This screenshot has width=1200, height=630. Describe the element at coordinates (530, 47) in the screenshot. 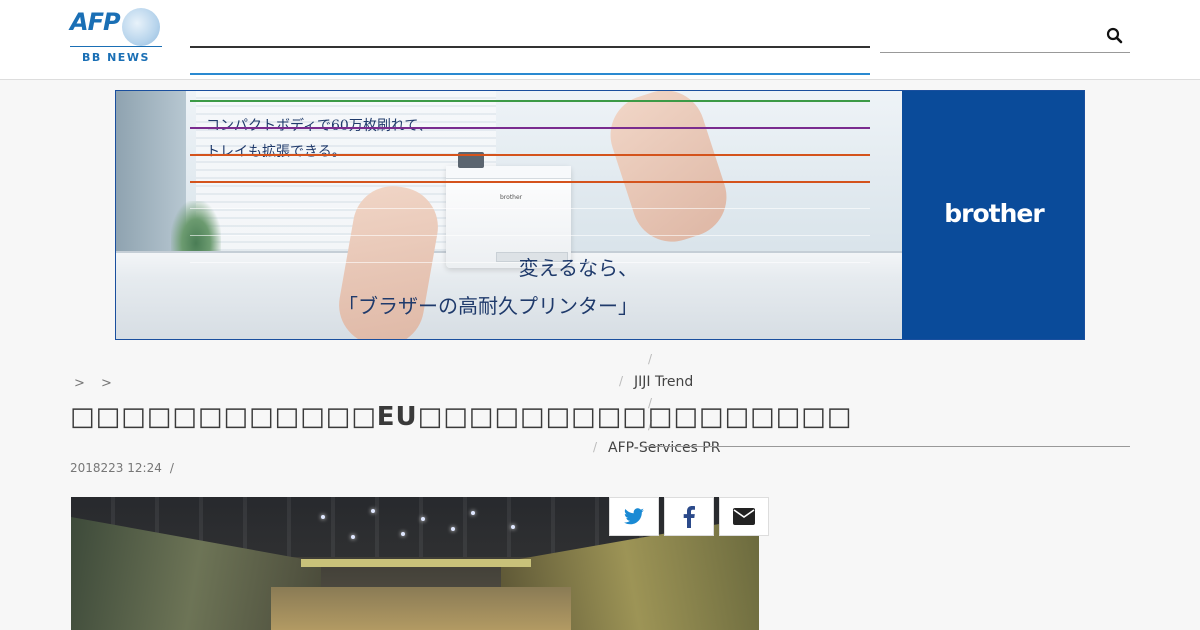

I see `nav-rule-primary` at that location.